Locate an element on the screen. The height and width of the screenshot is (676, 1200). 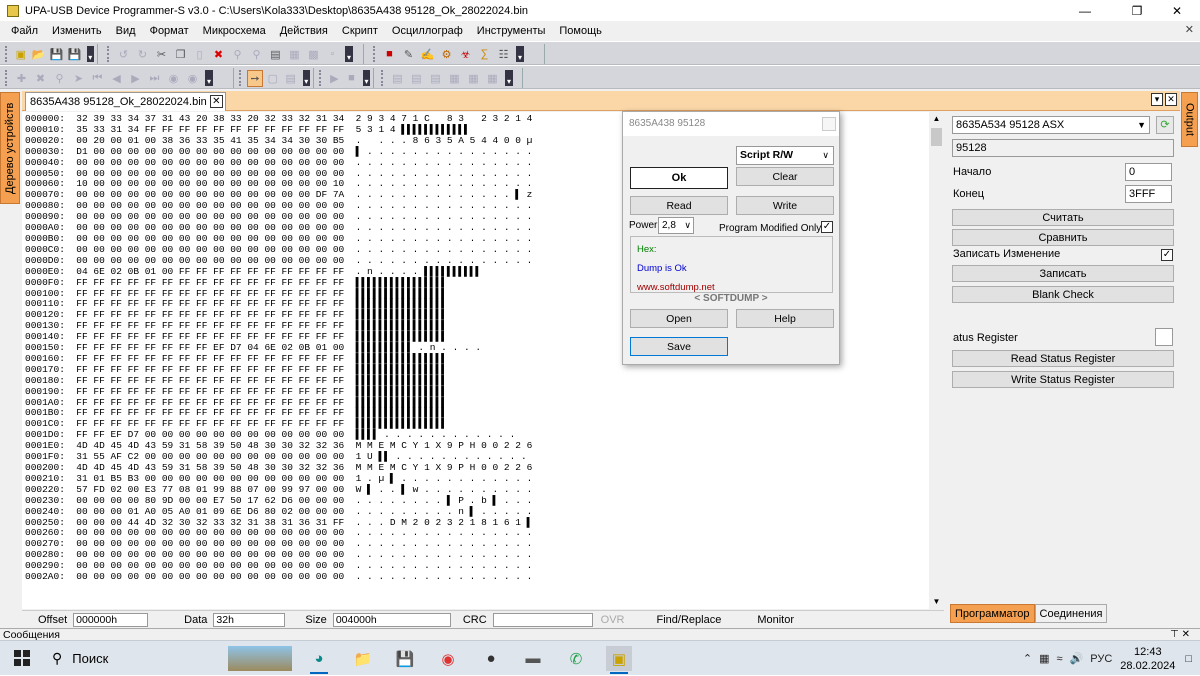
save-disk-icon: 💾 is located at coordinates (405, 658).